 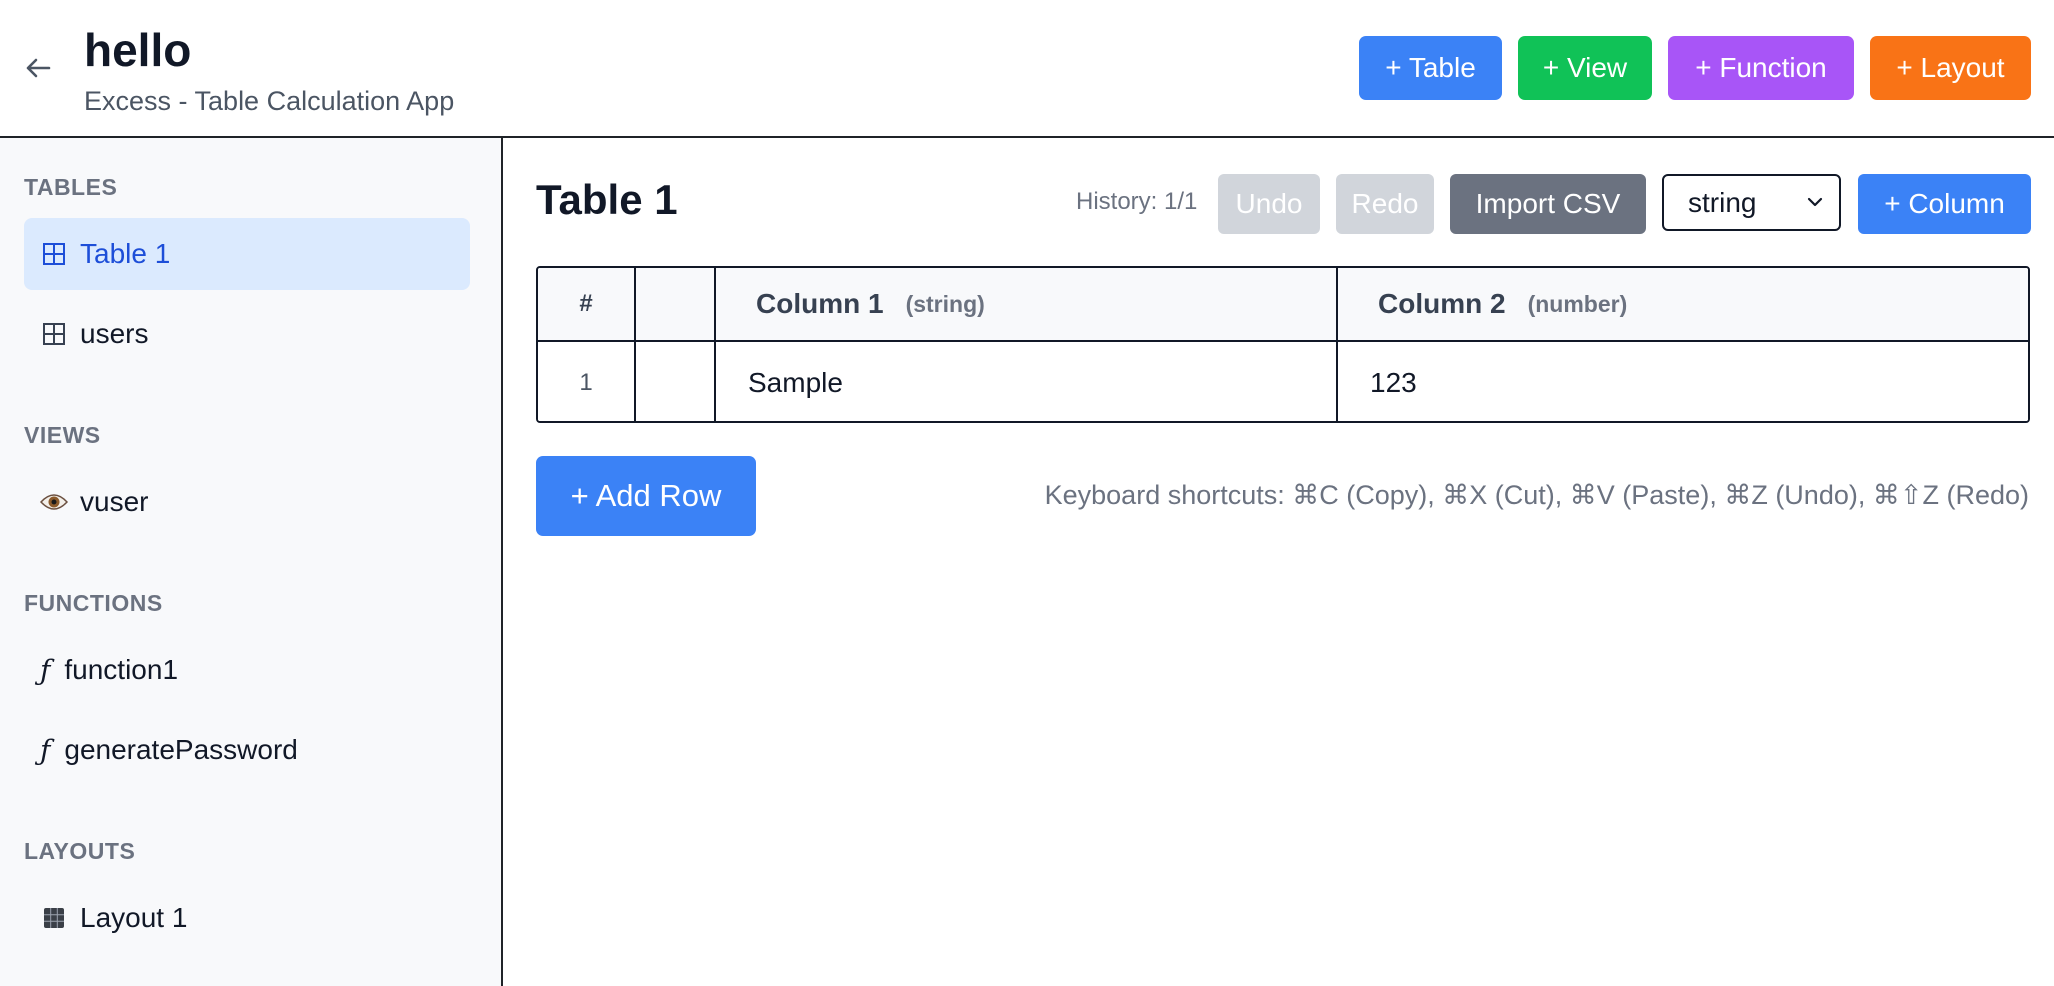 I want to click on column-header-name: Column 1, so click(x=820, y=303).